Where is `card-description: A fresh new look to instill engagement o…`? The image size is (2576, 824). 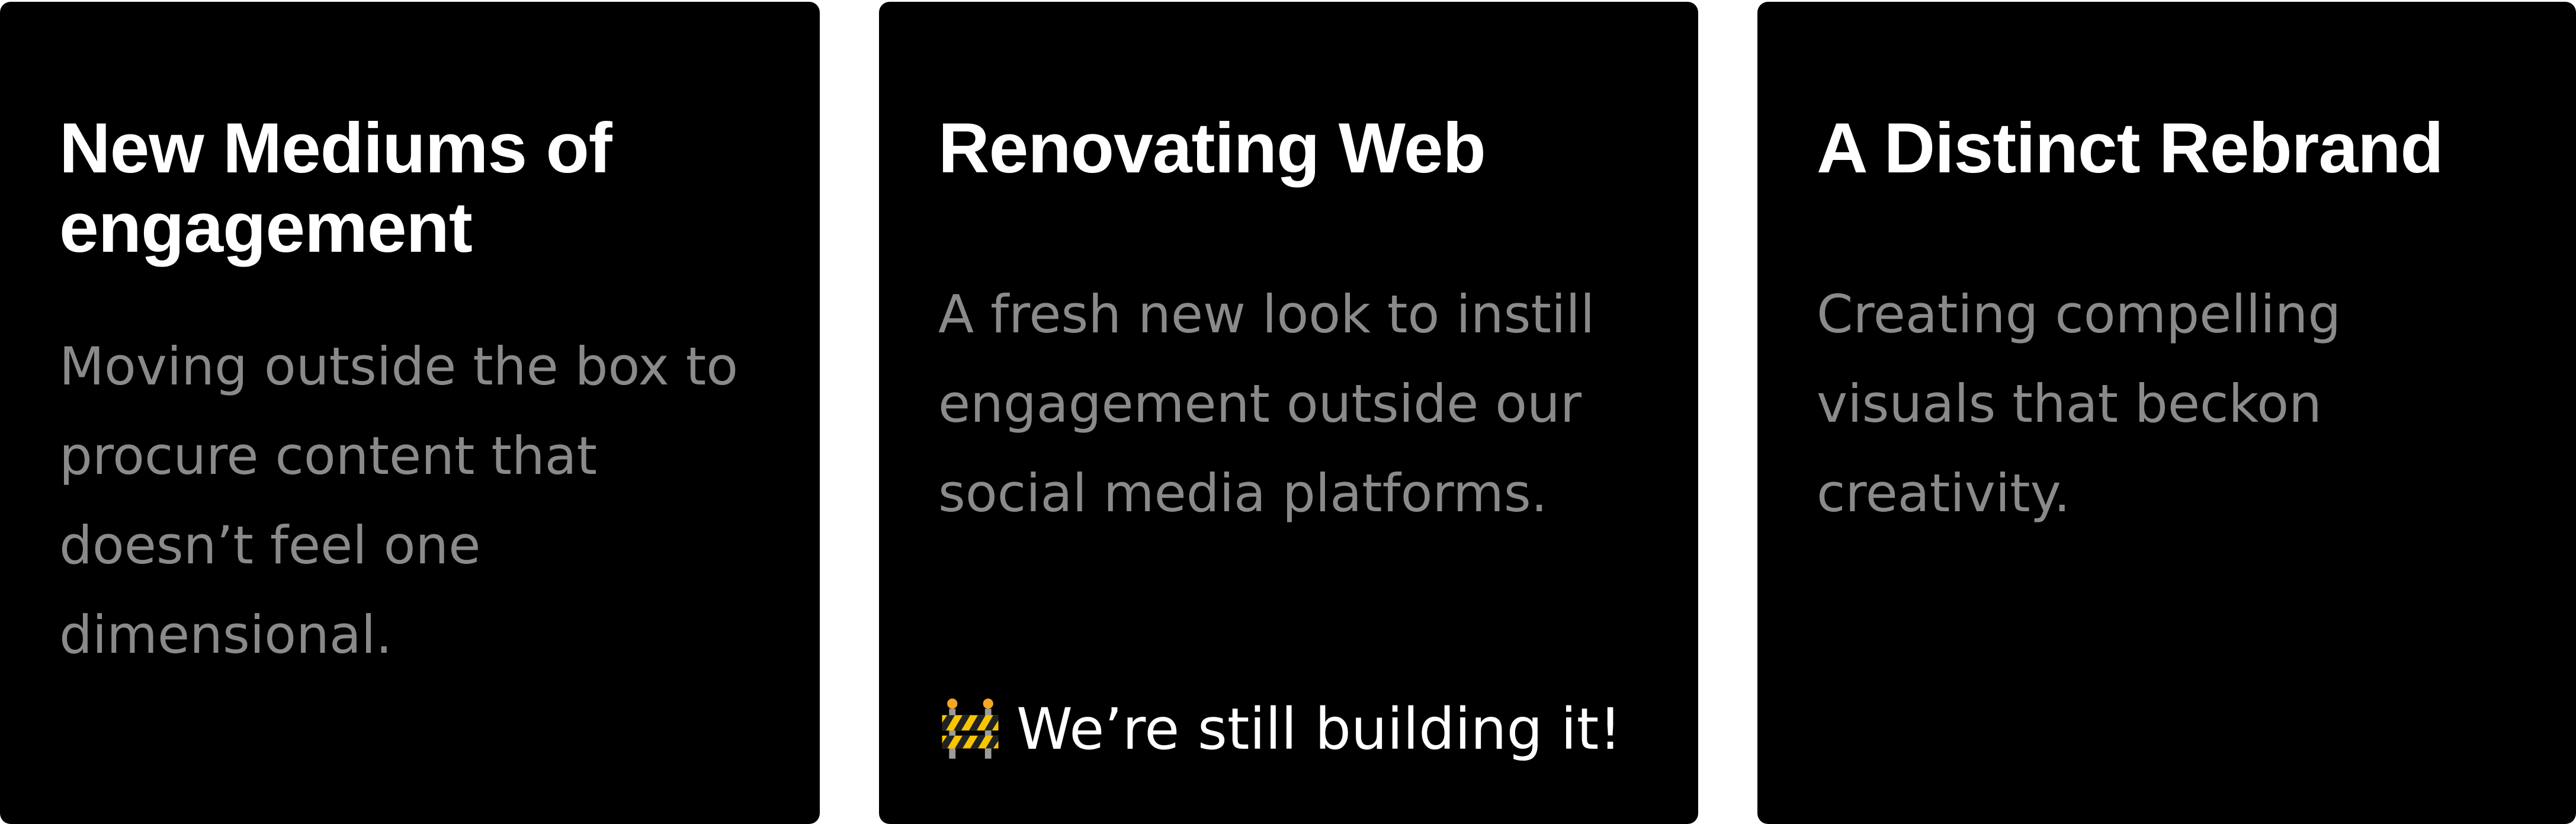
card-description: A fresh new look to instill engagement o… is located at coordinates (1267, 404).